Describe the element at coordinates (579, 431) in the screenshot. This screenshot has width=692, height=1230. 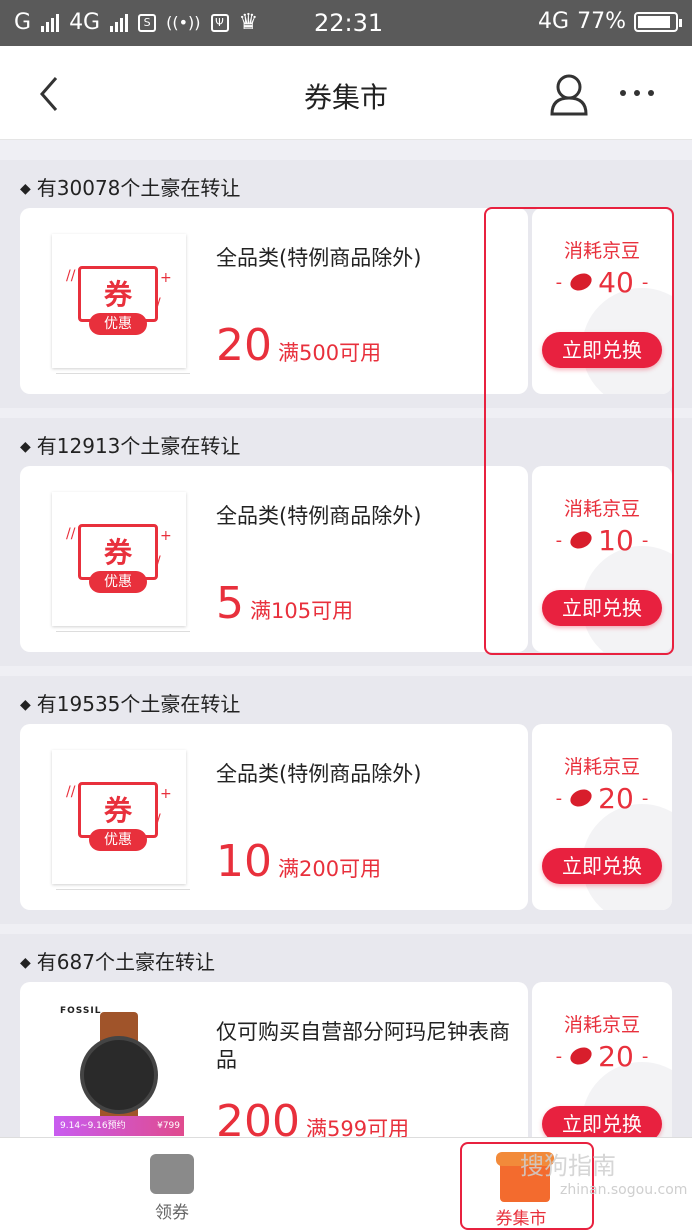
I see `highlight-box` at that location.